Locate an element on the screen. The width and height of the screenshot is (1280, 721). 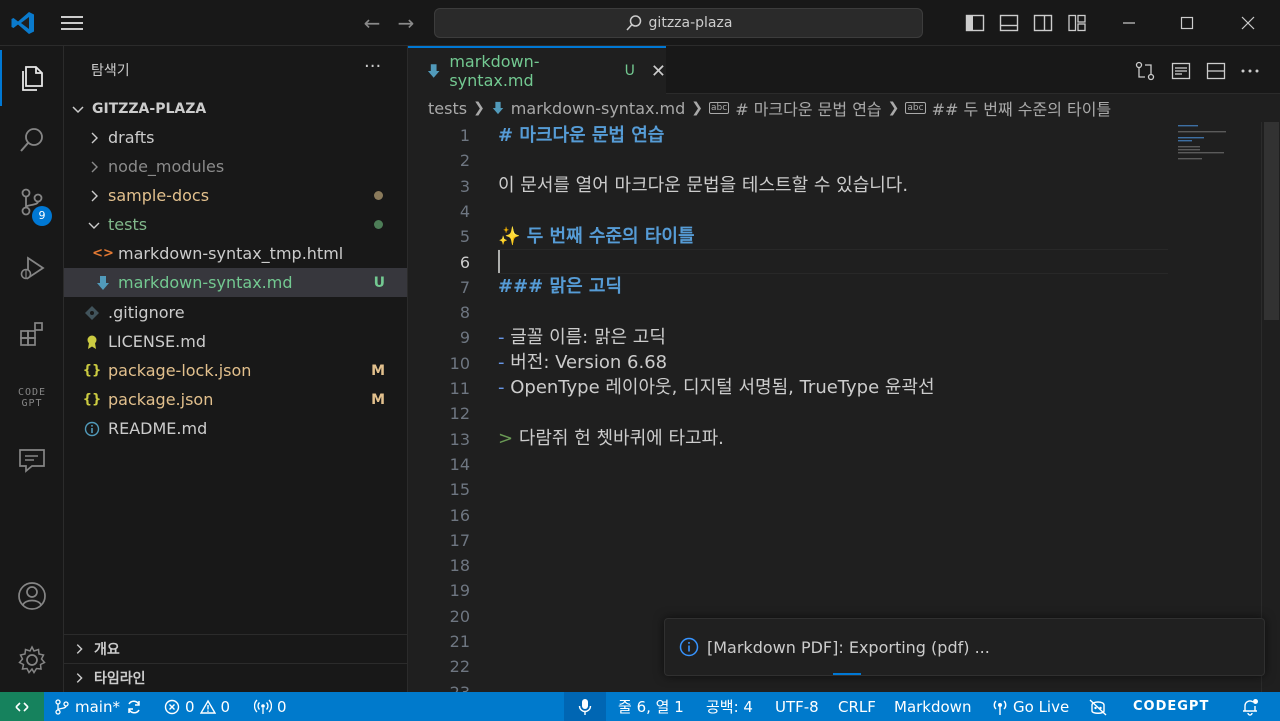
activity-chat is located at coordinates (32, 460).